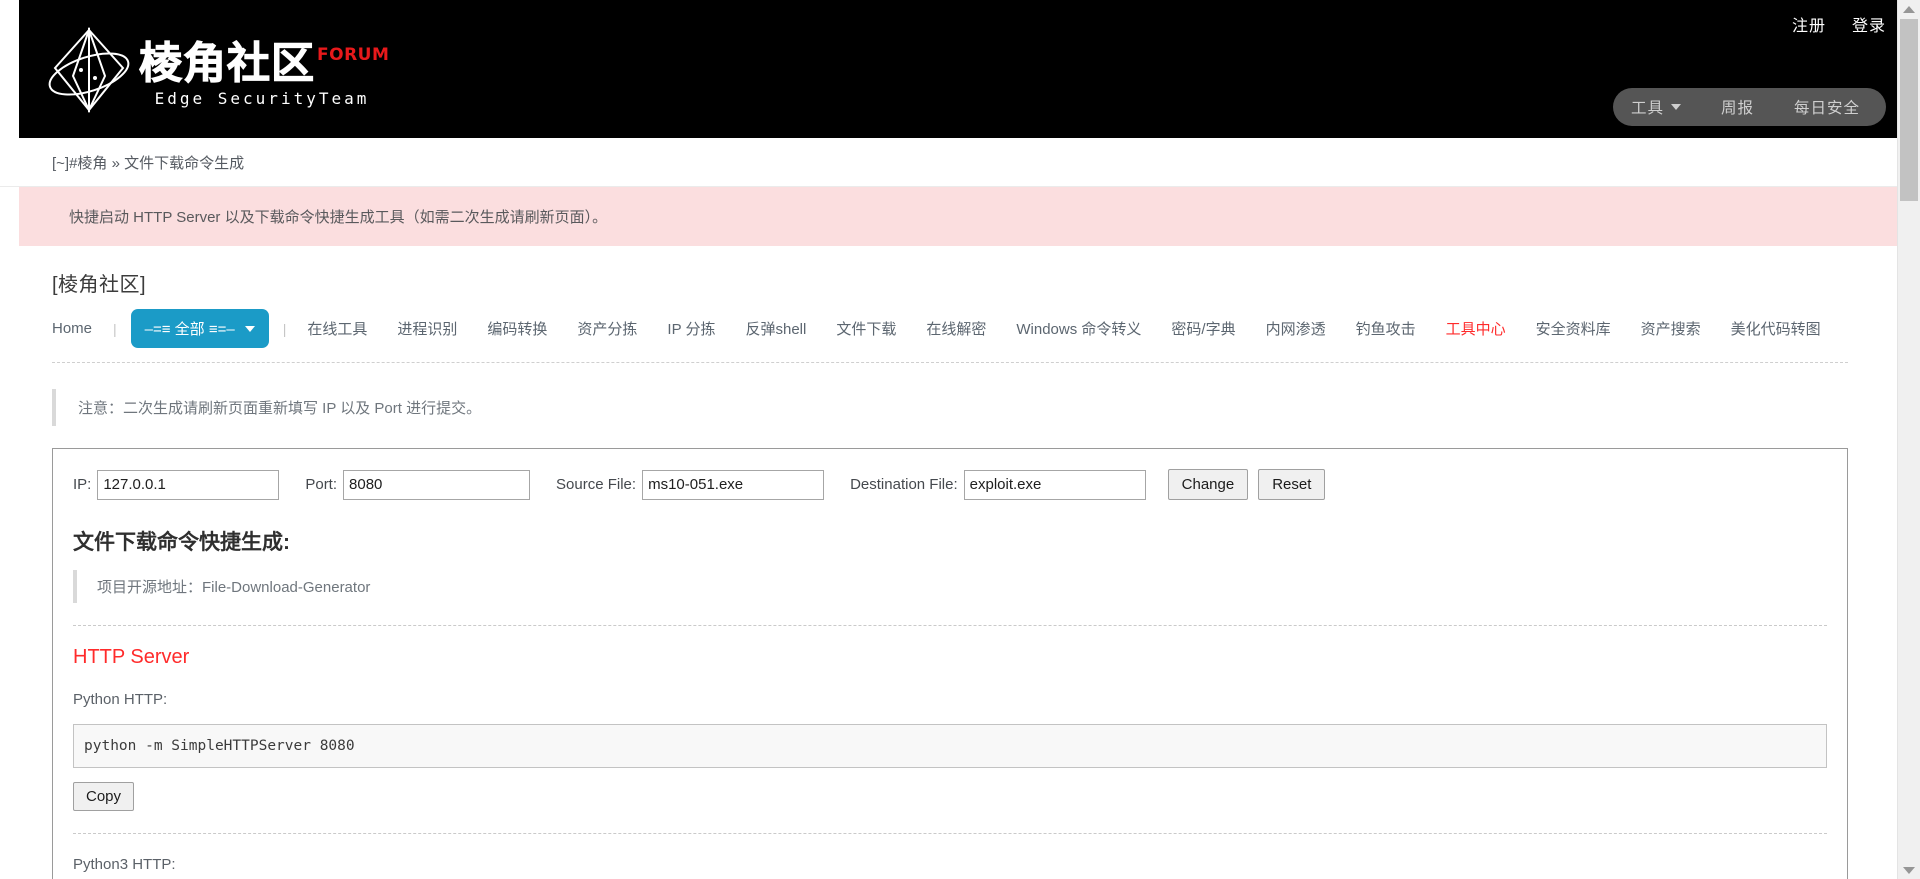  What do you see at coordinates (1671, 328) in the screenshot?
I see `tab-asset-search: 资产搜索` at bounding box center [1671, 328].